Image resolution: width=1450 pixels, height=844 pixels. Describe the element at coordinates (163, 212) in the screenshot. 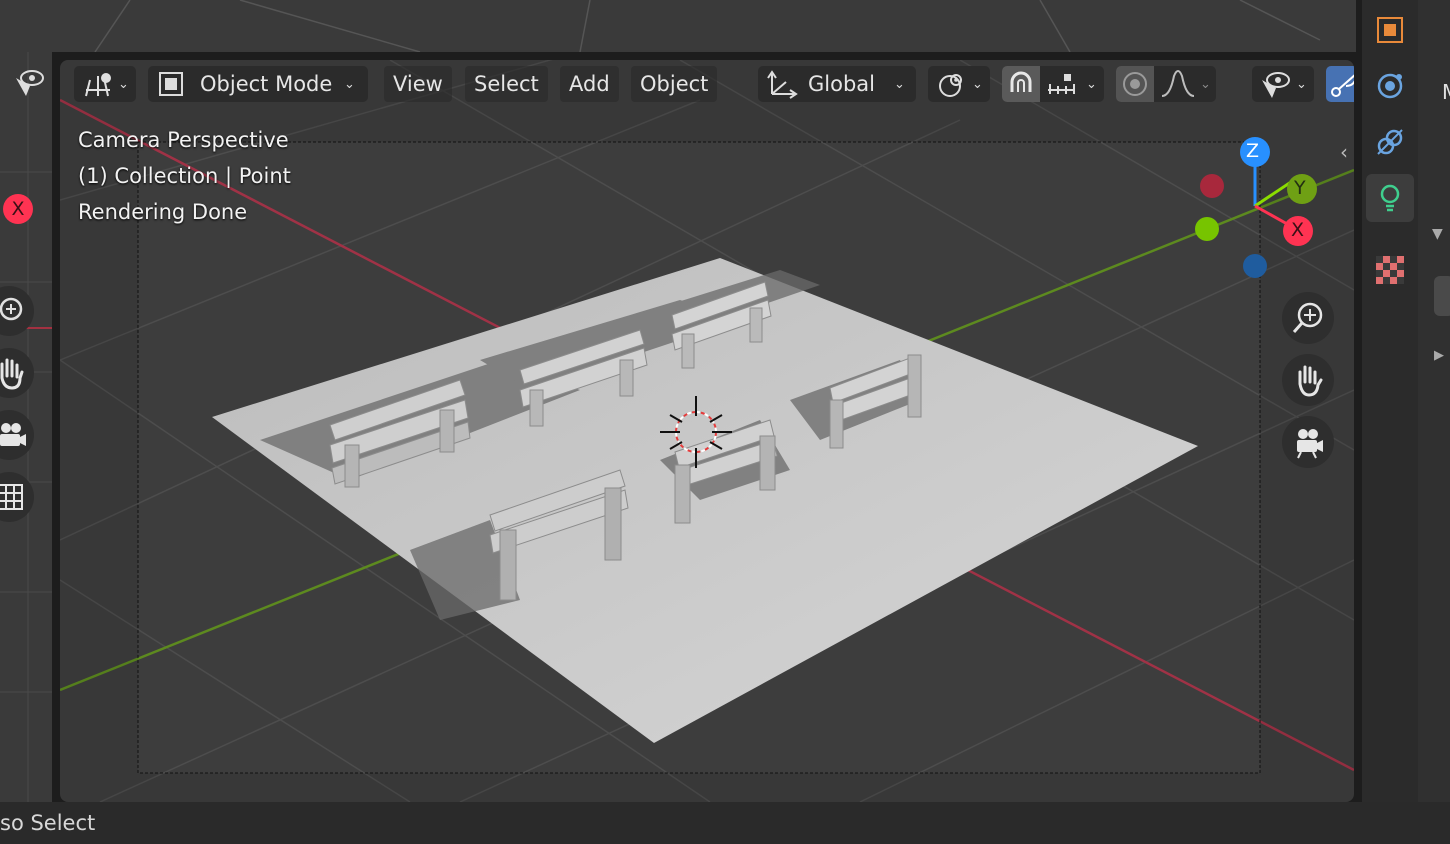

I see `viewport-info-render-status: Rendering Done` at that location.